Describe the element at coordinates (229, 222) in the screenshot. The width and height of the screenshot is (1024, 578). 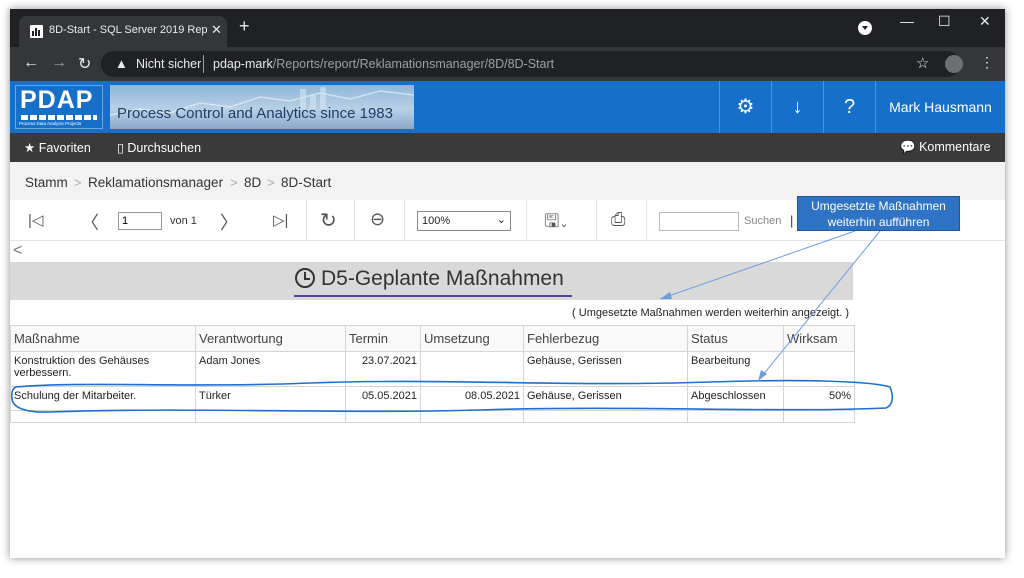
I see `next-page-icon: 〉` at that location.